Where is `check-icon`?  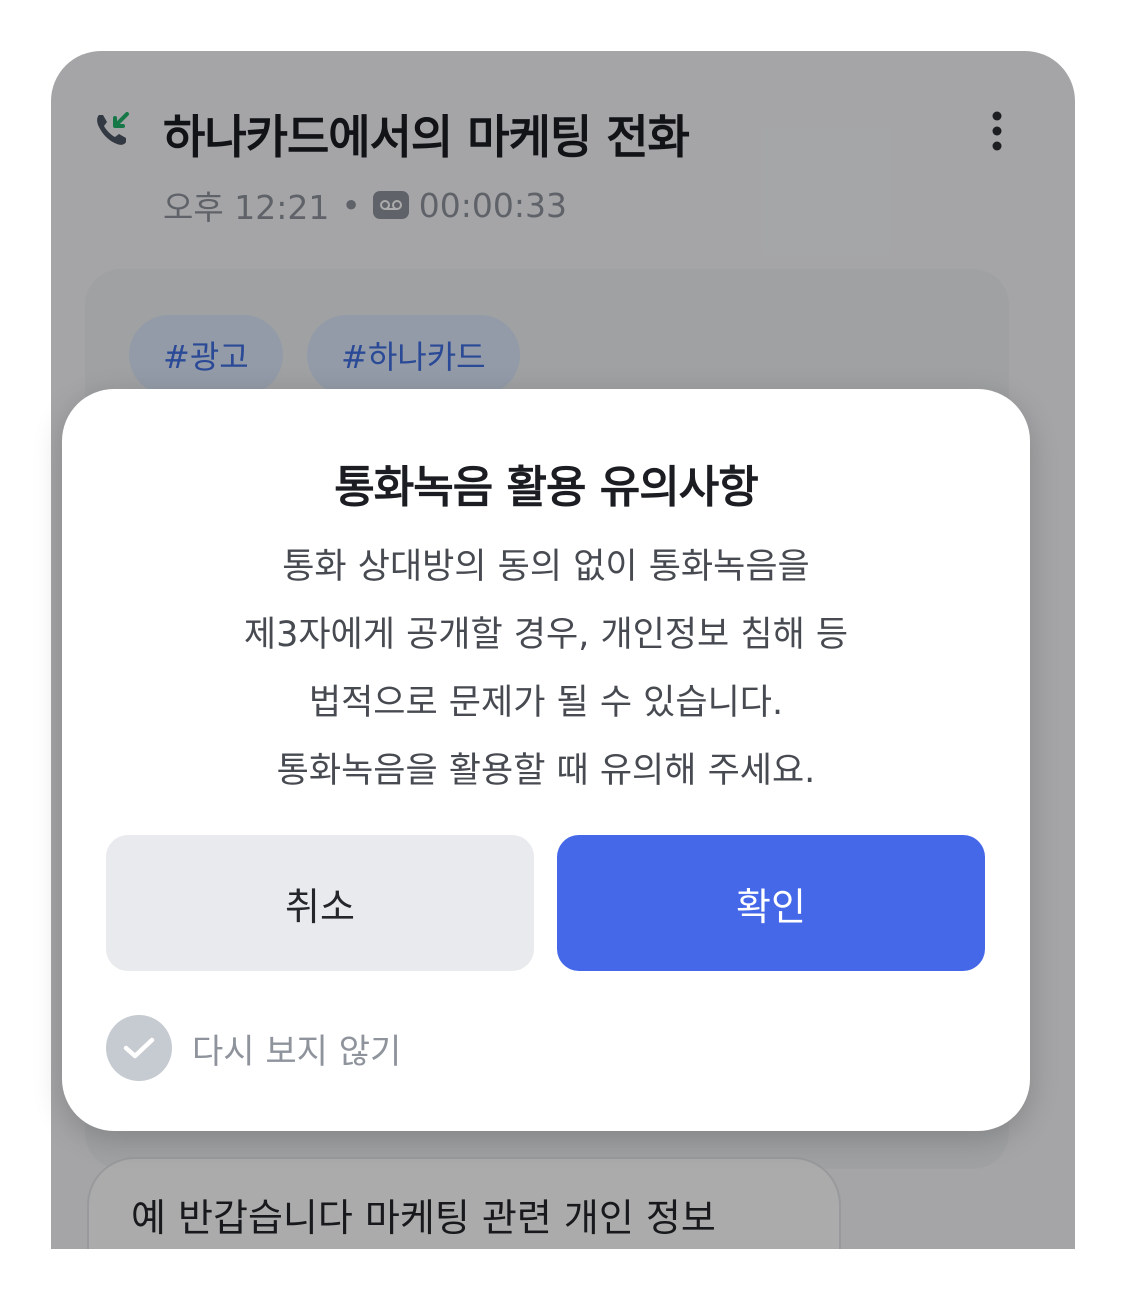 check-icon is located at coordinates (139, 1048).